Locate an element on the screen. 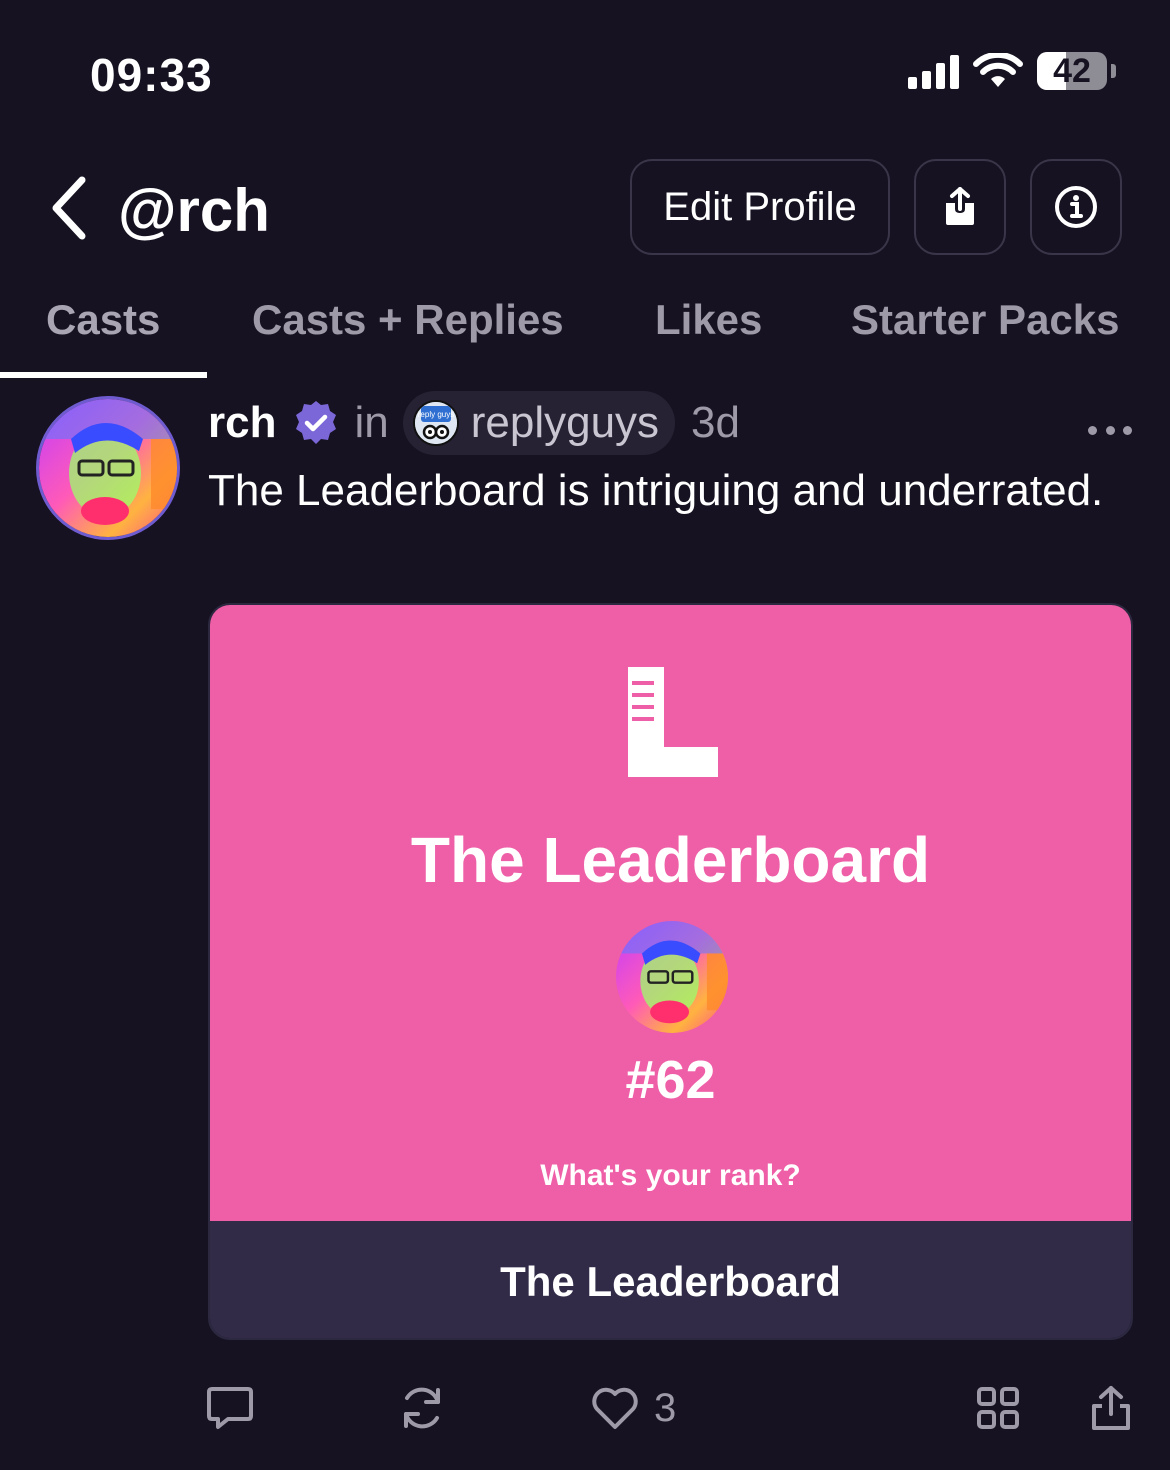  cellular-signal-icon is located at coordinates (933, 71).